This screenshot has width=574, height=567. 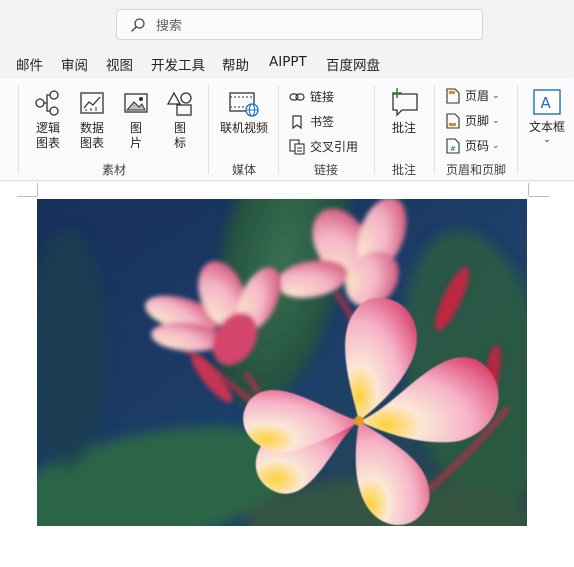 What do you see at coordinates (92, 103) in the screenshot?
I see `data-chart-icon` at bounding box center [92, 103].